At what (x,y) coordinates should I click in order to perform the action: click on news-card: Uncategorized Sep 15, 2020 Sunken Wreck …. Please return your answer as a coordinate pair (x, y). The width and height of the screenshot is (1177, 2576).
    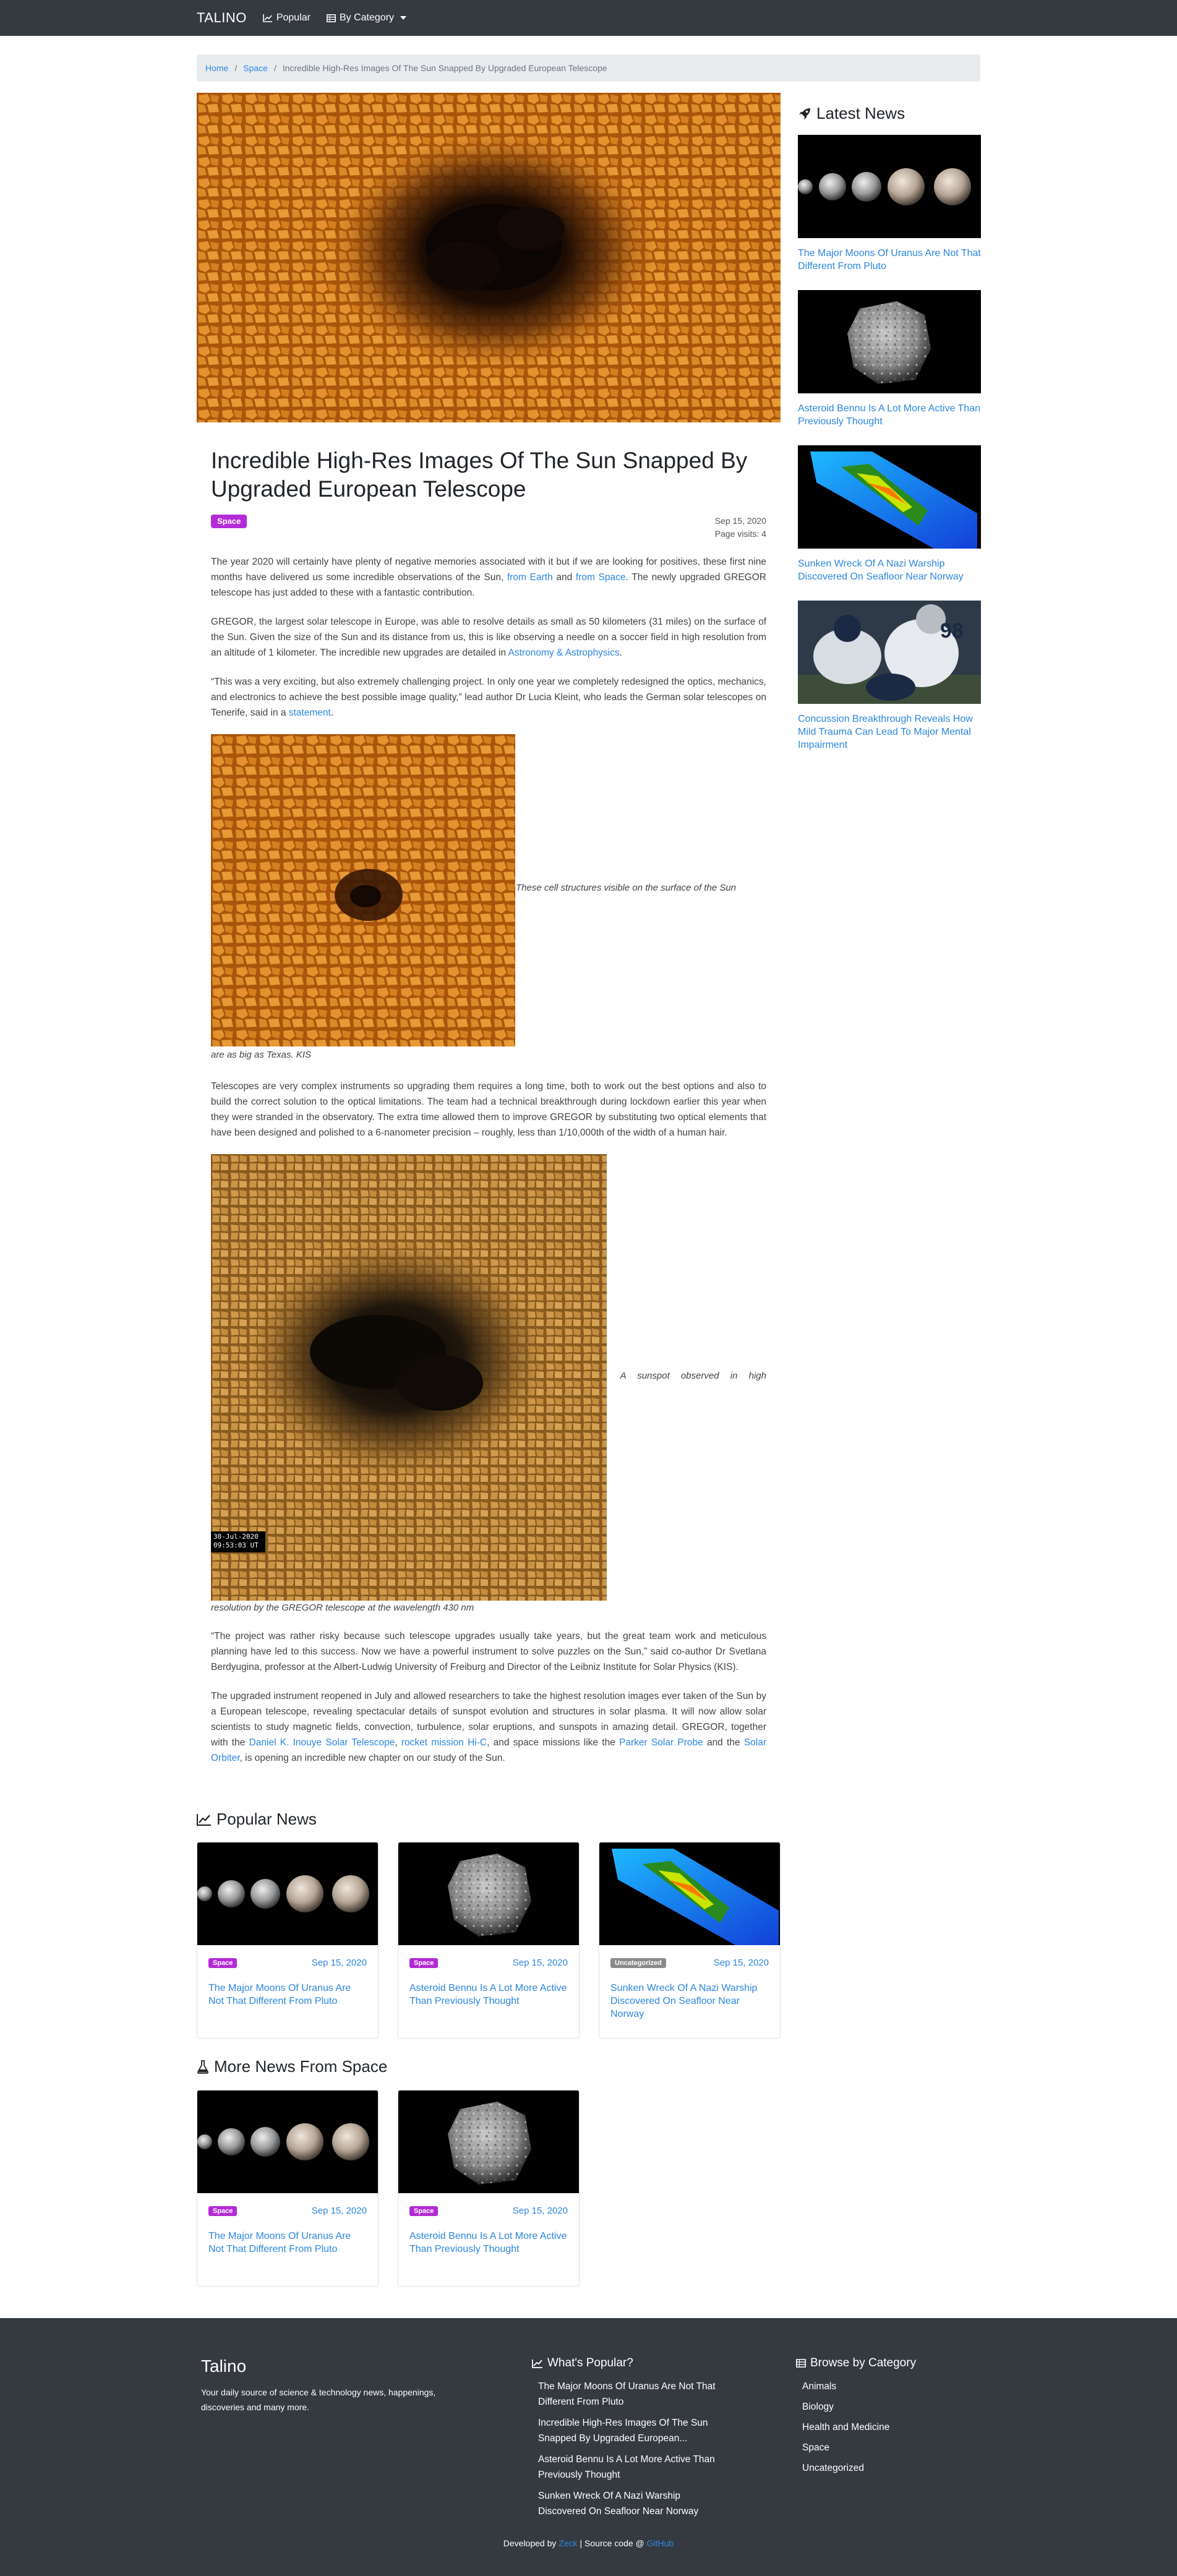
    Looking at the image, I should click on (690, 1940).